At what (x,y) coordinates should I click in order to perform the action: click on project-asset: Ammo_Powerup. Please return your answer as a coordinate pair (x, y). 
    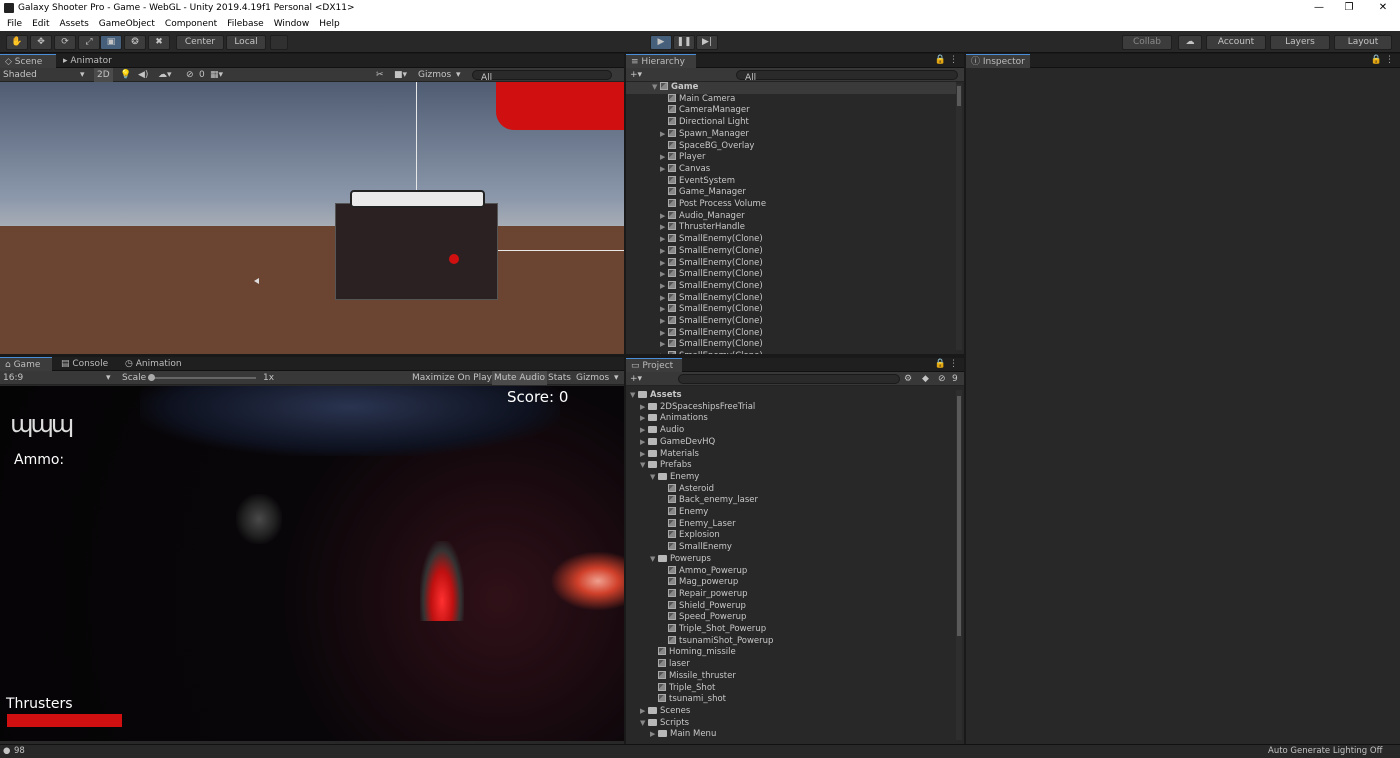
    Looking at the image, I should click on (686, 571).